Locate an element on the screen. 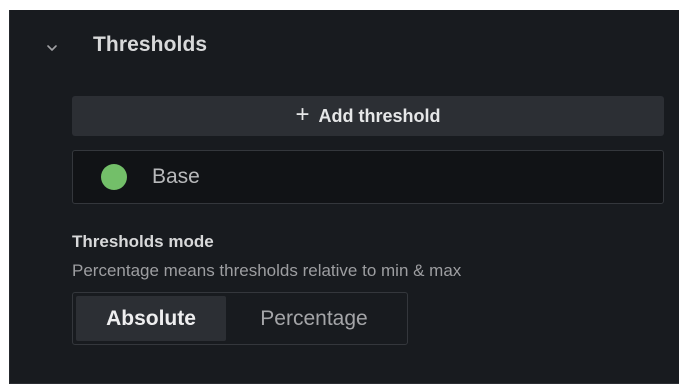  threshold-color-swatch is located at coordinates (114, 177).